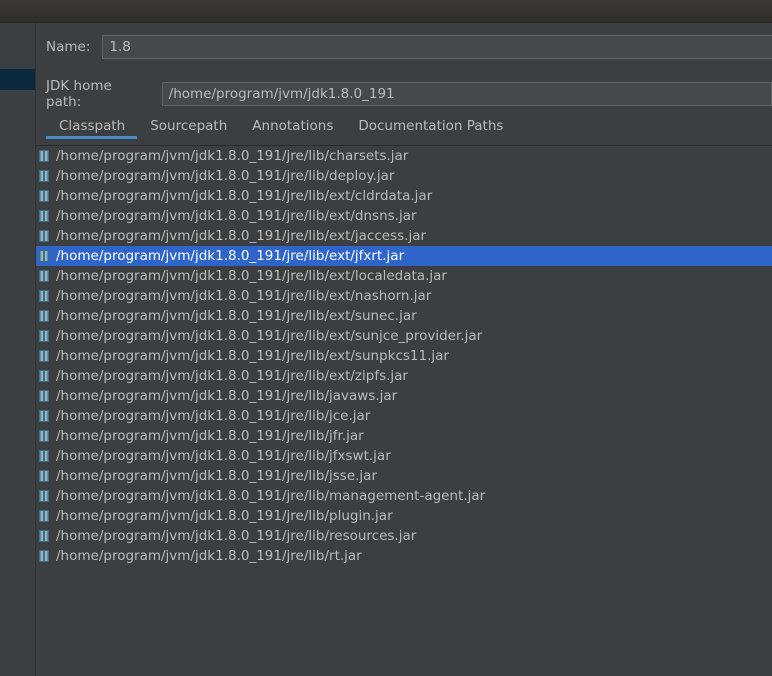 Image resolution: width=772 pixels, height=676 pixels. What do you see at coordinates (68, 47) in the screenshot?
I see `name-label: Name:` at bounding box center [68, 47].